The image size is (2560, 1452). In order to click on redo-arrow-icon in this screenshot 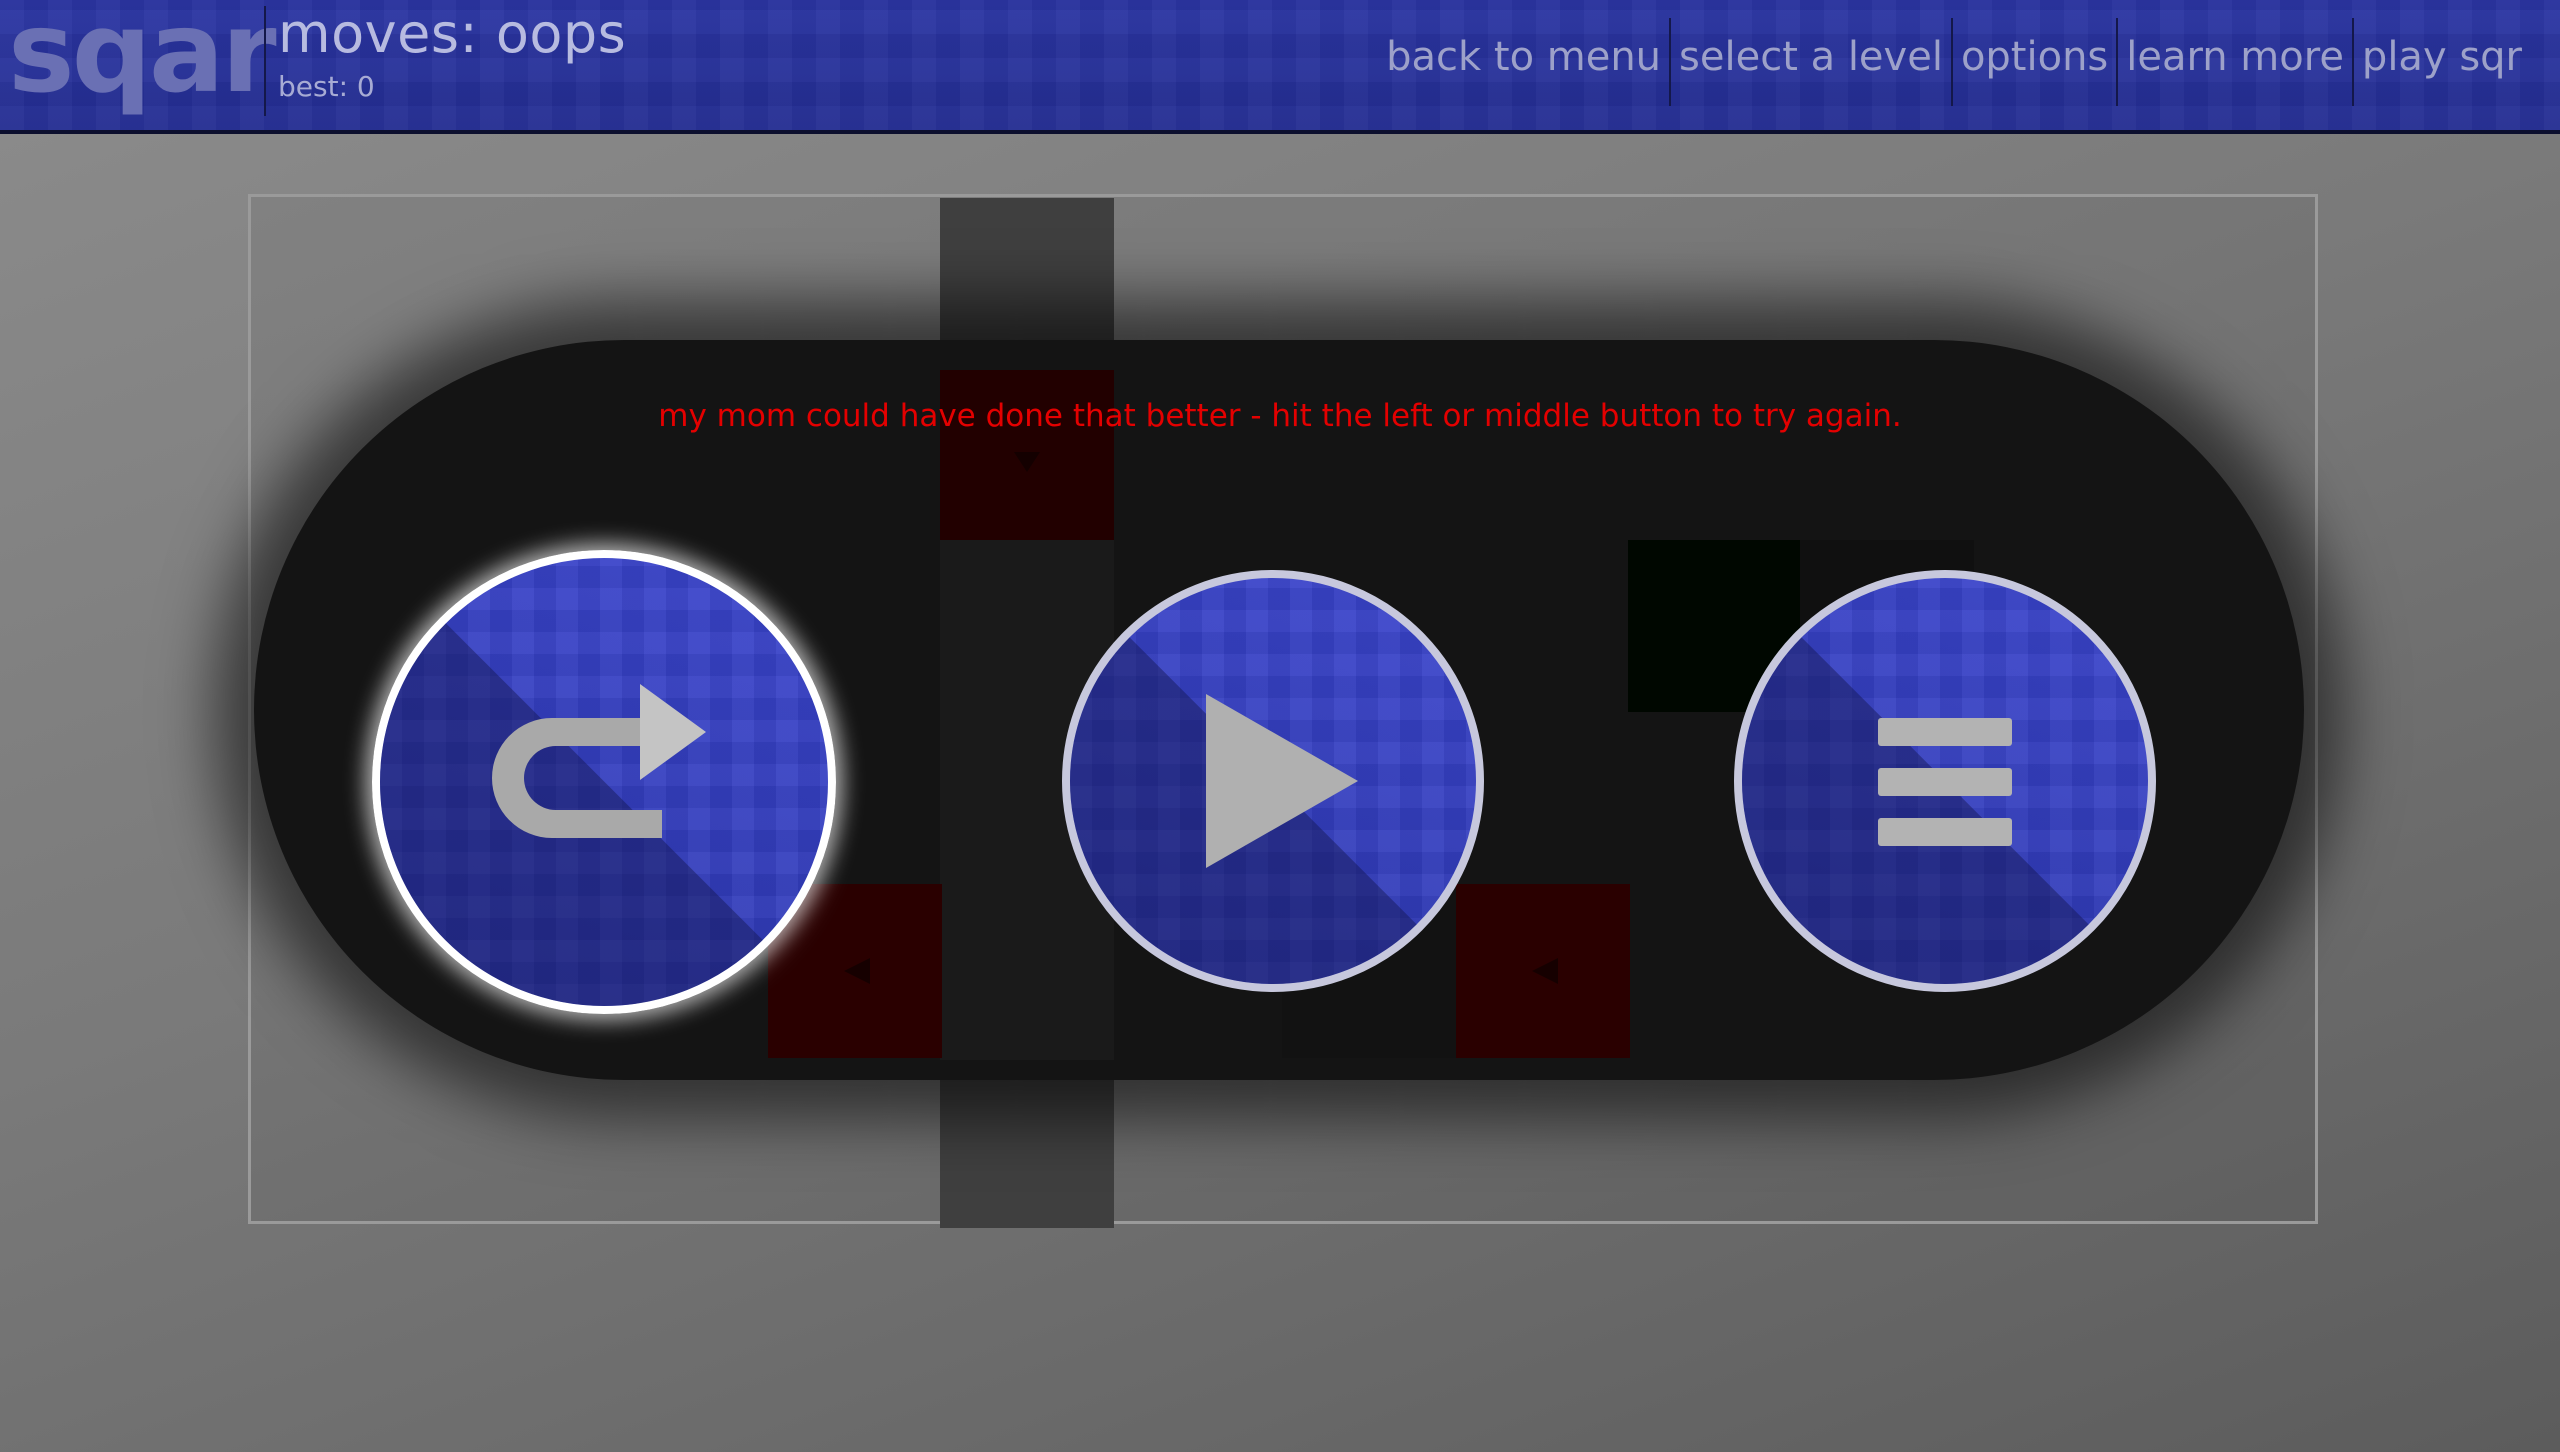, I will do `click(599, 761)`.